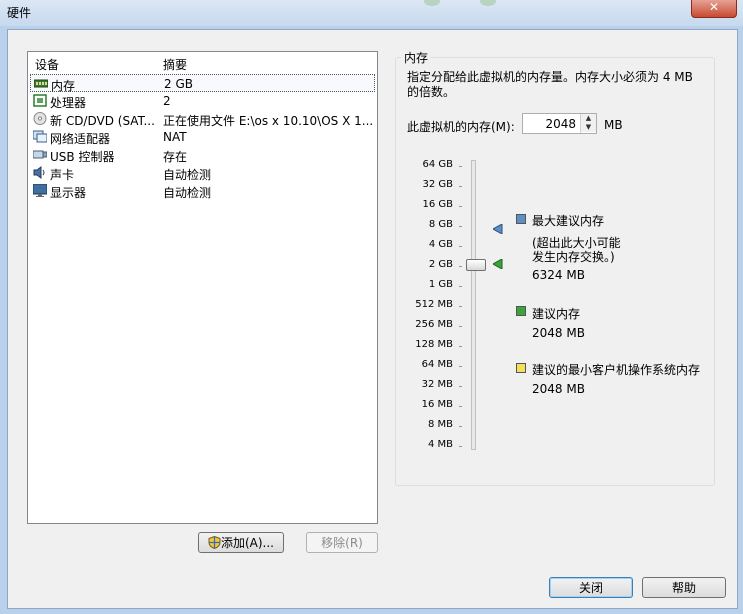  Describe the element at coordinates (437, 384) in the screenshot. I see `scale-label: 32 MB` at that location.